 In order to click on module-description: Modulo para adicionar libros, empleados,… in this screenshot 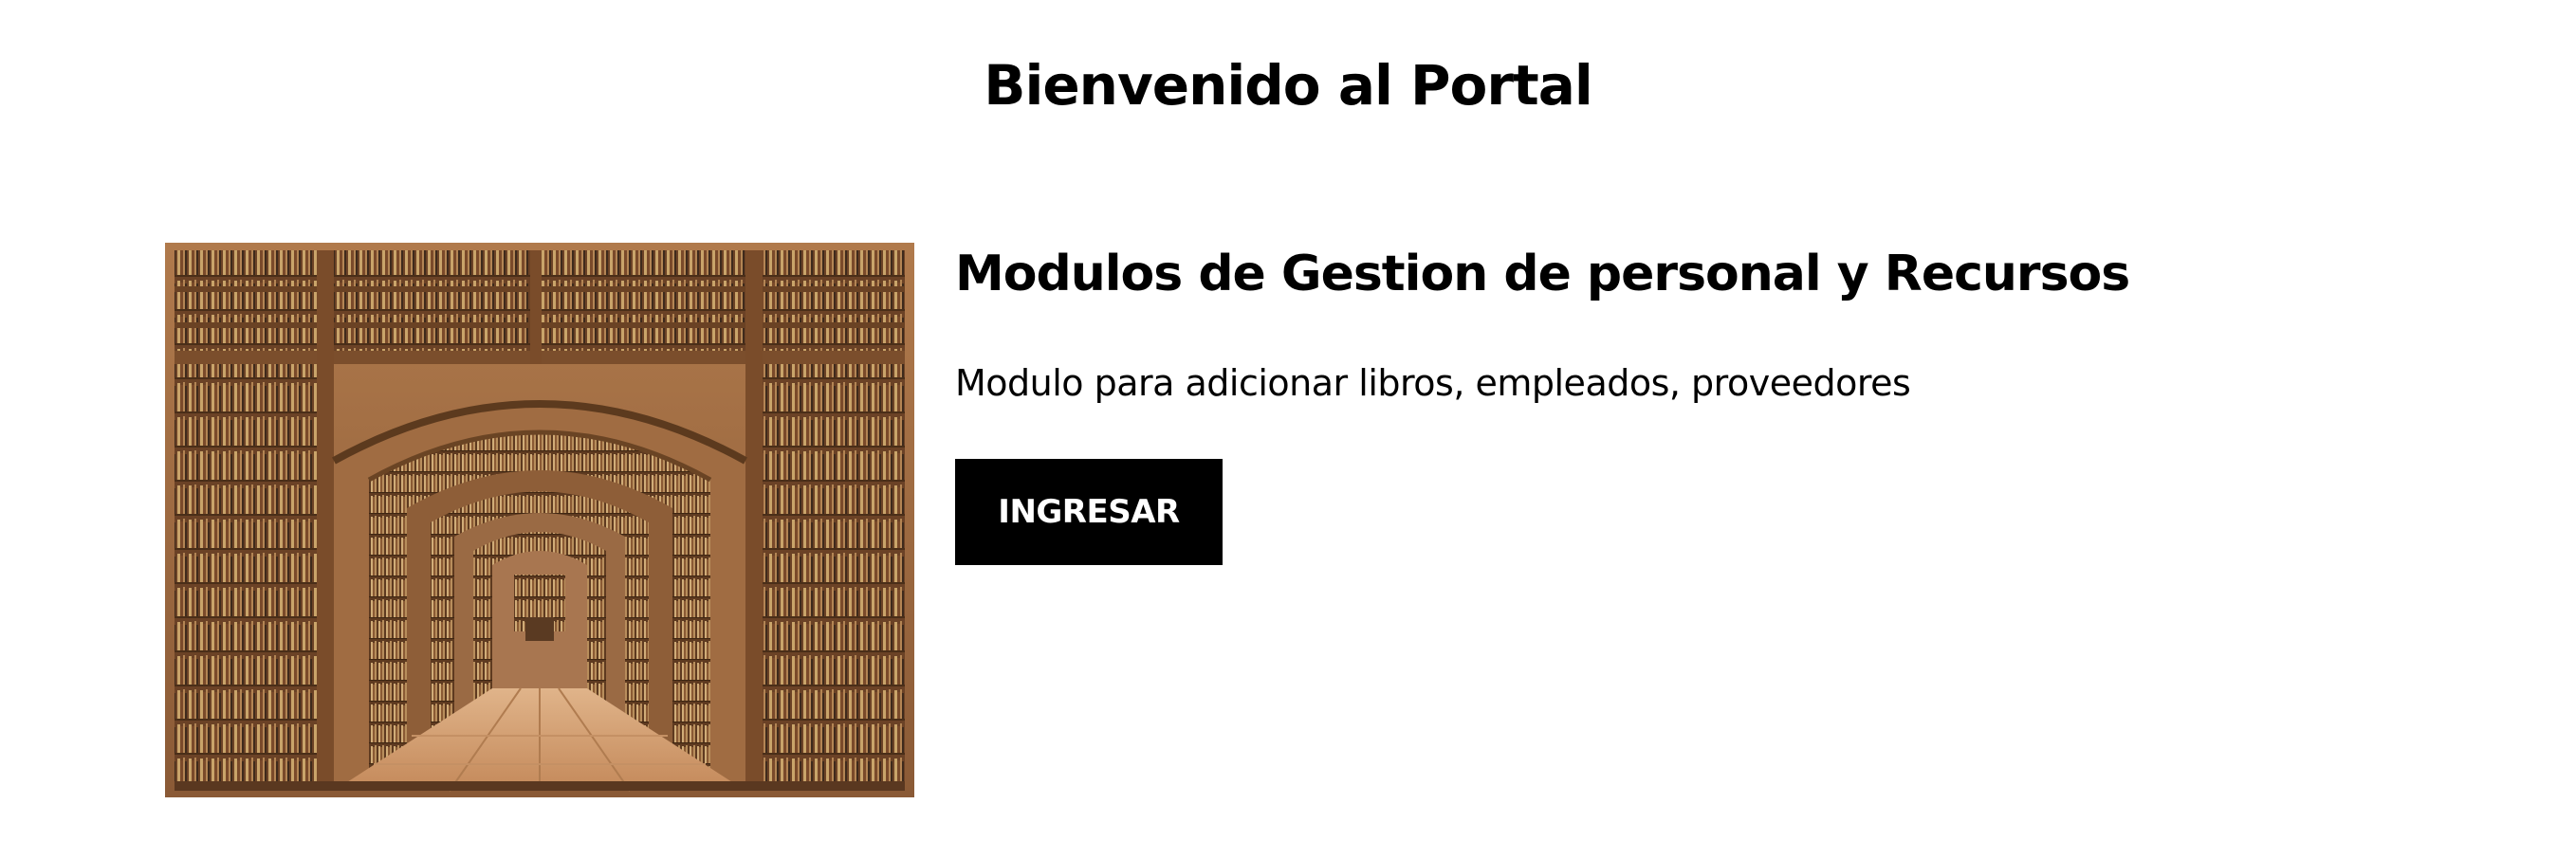, I will do `click(1433, 383)`.